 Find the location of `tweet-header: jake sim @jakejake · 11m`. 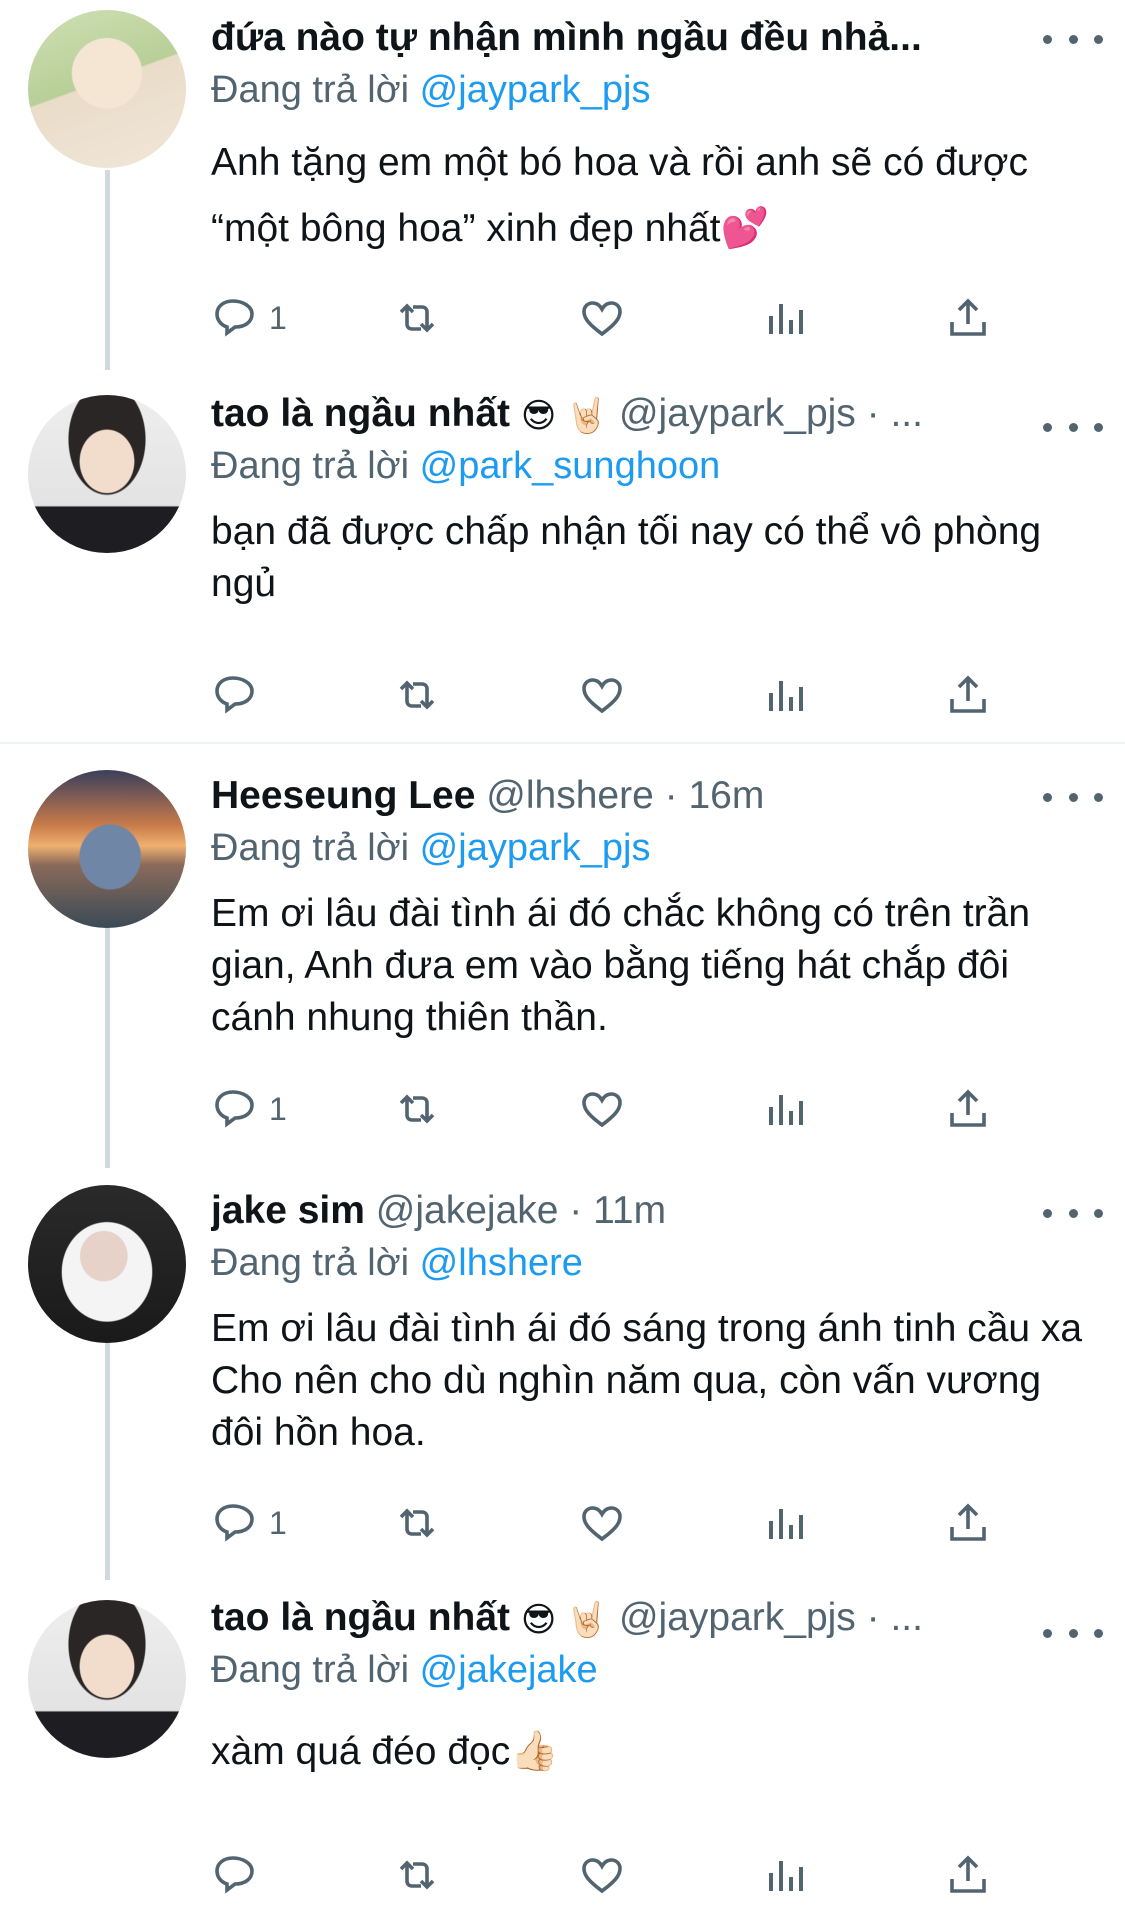

tweet-header: jake sim @jakejake · 11m is located at coordinates (653, 1211).